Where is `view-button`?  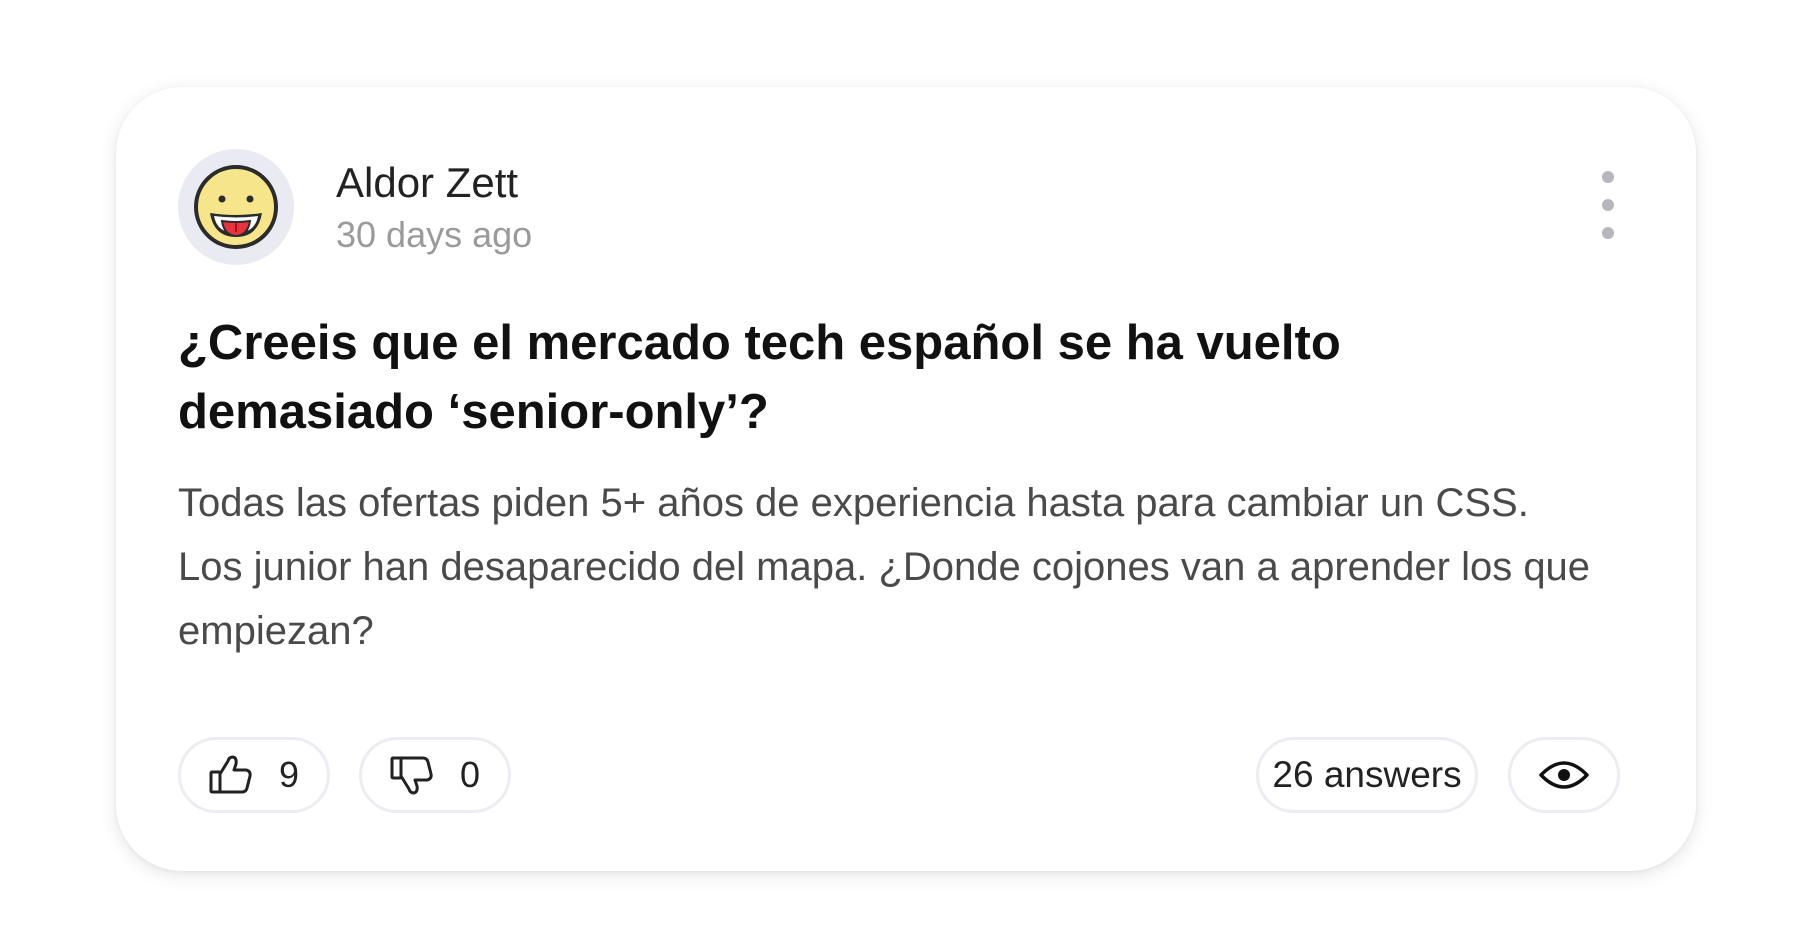 view-button is located at coordinates (1564, 775).